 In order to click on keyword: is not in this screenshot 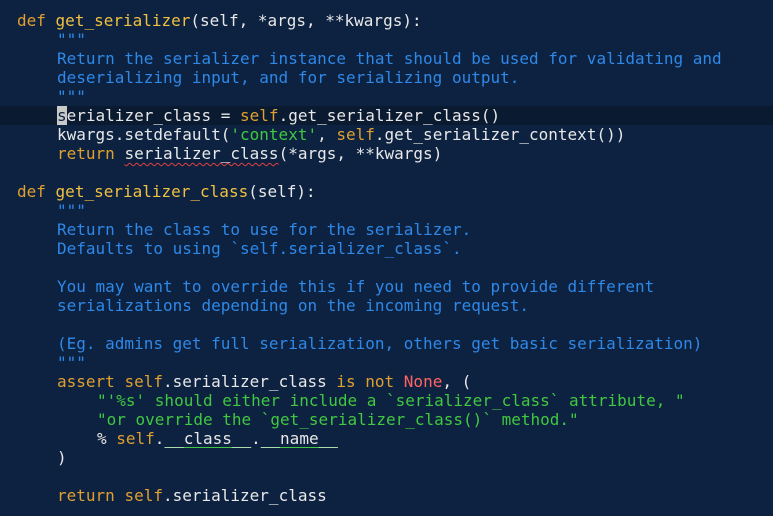, I will do `click(365, 381)`.